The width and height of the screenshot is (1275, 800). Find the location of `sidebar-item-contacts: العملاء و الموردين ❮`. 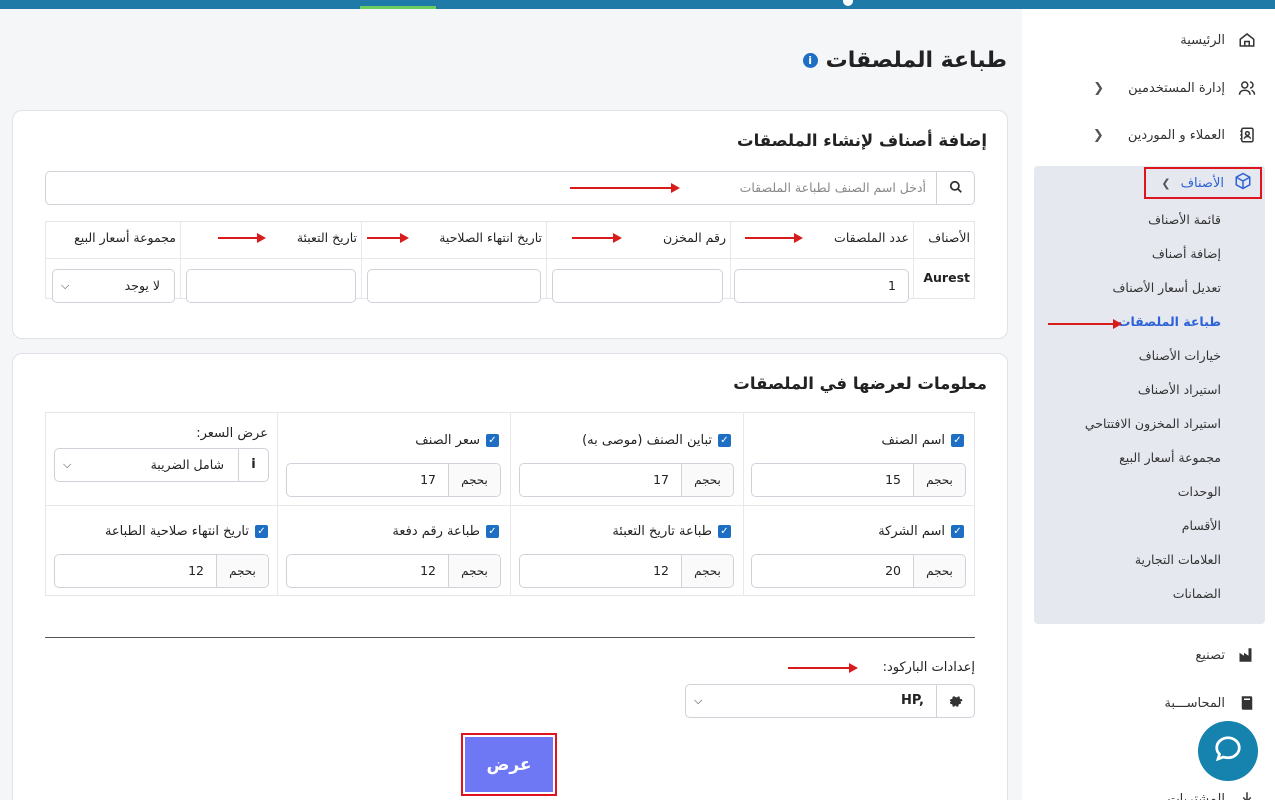

sidebar-item-contacts: العملاء و الموردين ❮ is located at coordinates (1175, 135).